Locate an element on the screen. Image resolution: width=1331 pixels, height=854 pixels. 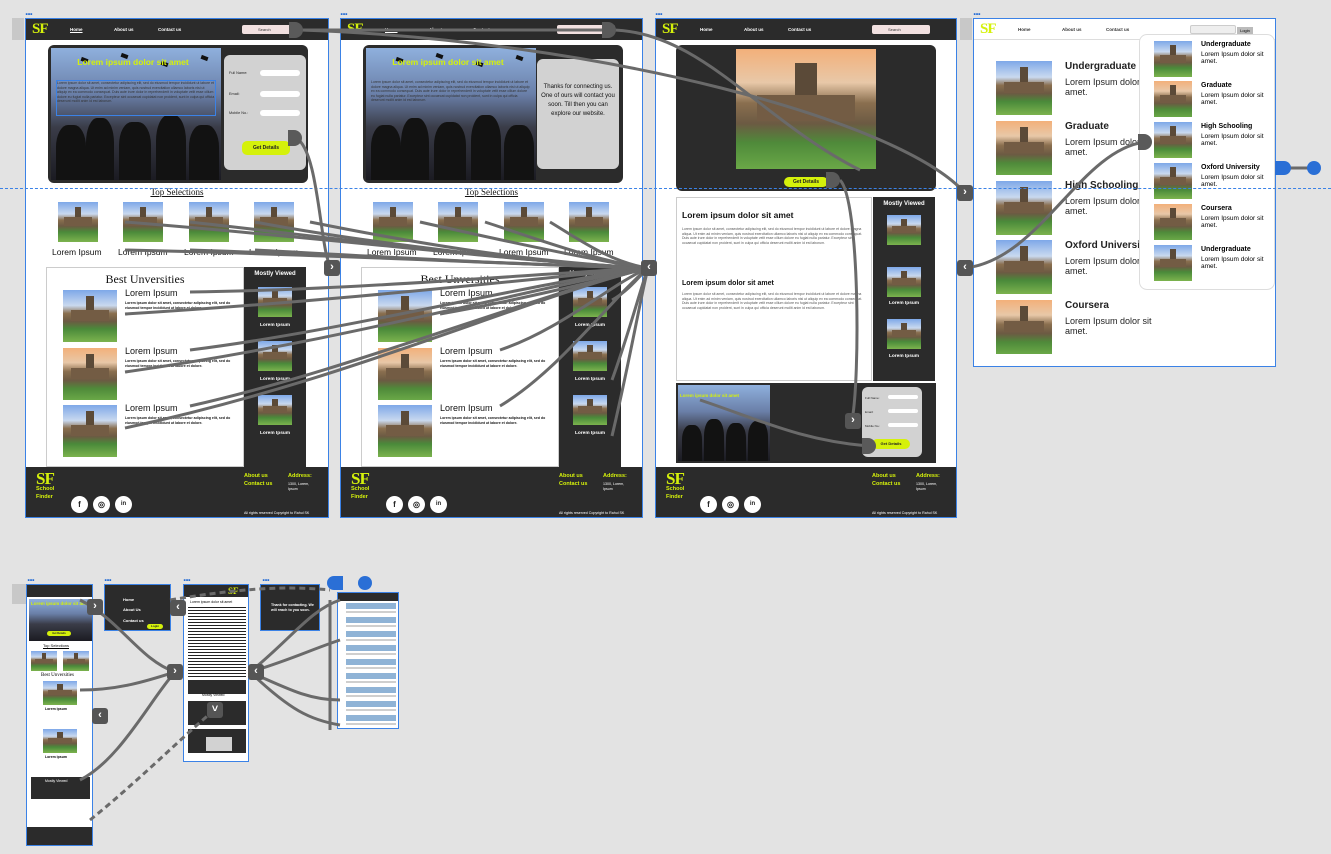
chevron-down-icon: ˅ is located at coordinates (215, 710).